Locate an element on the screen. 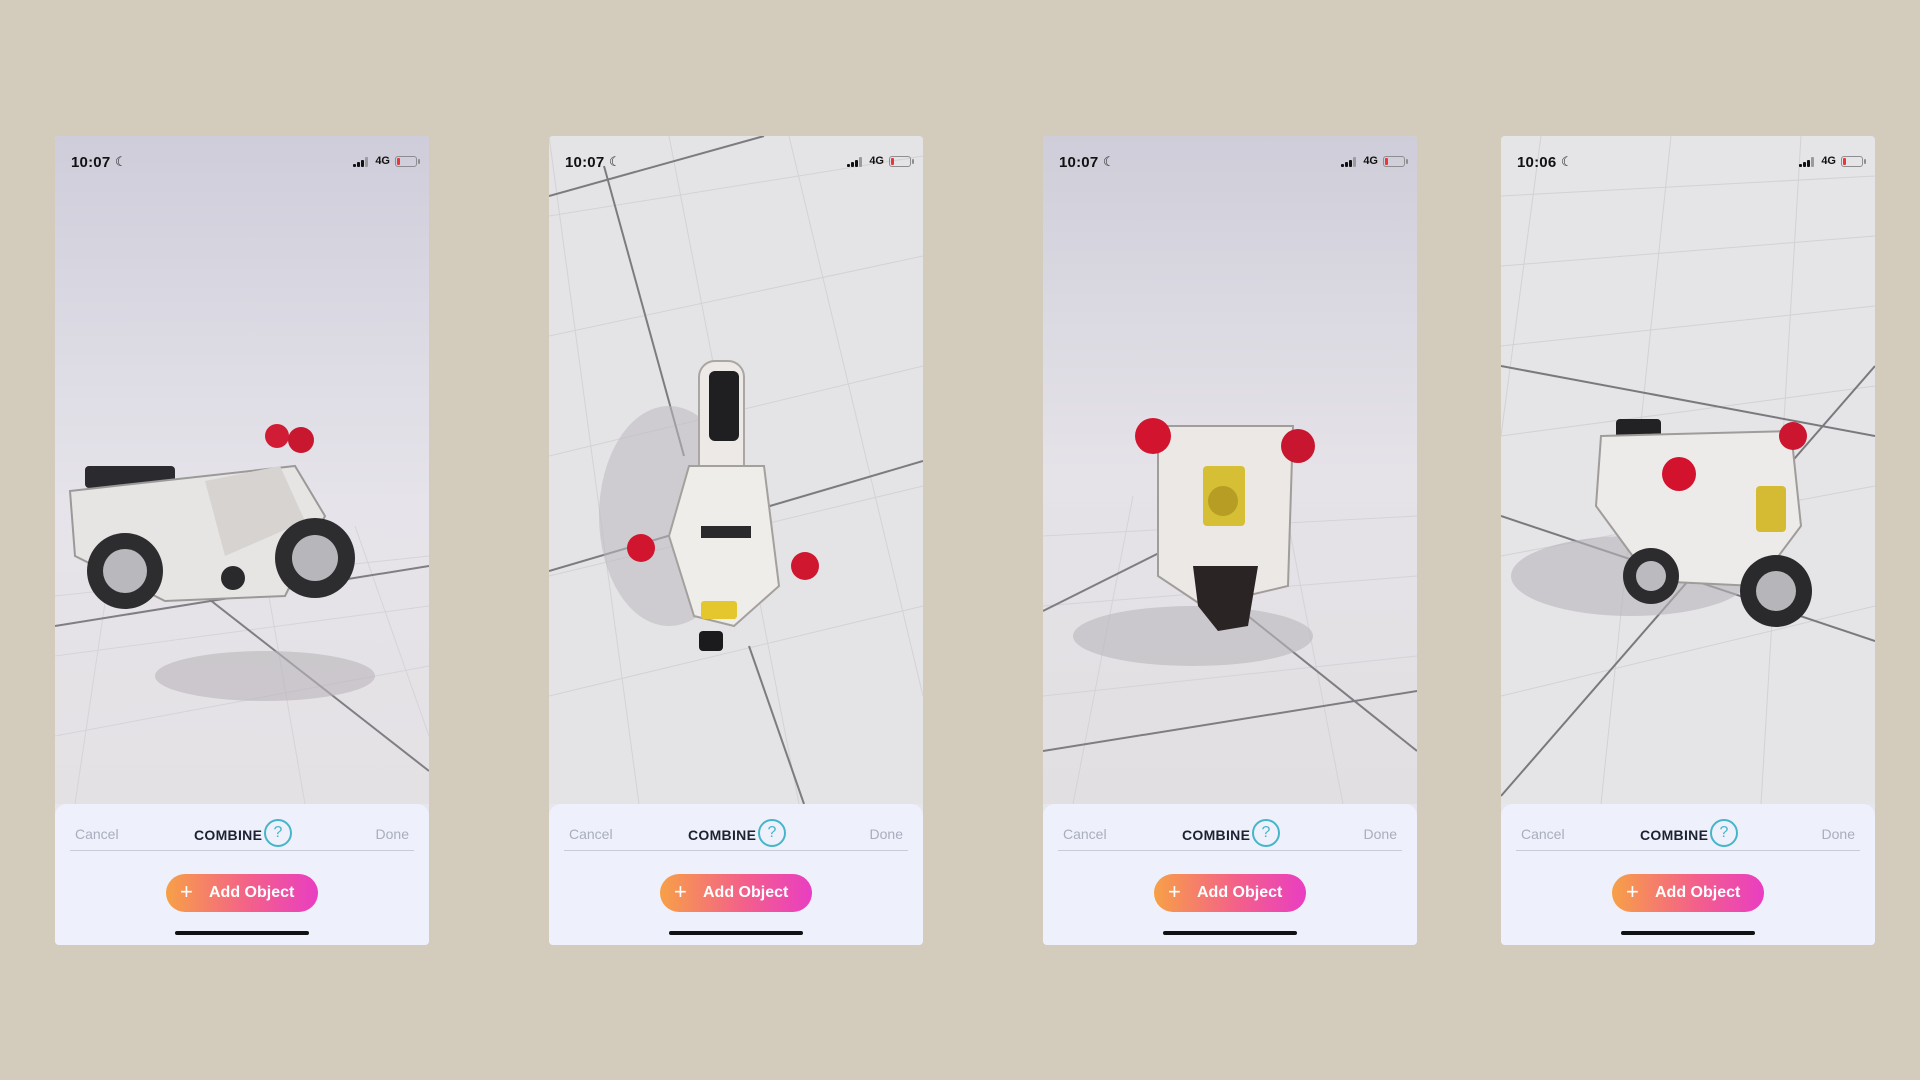 The height and width of the screenshot is (1080, 1920). motorcycle-3d-view-three-quarter is located at coordinates (1688, 470).